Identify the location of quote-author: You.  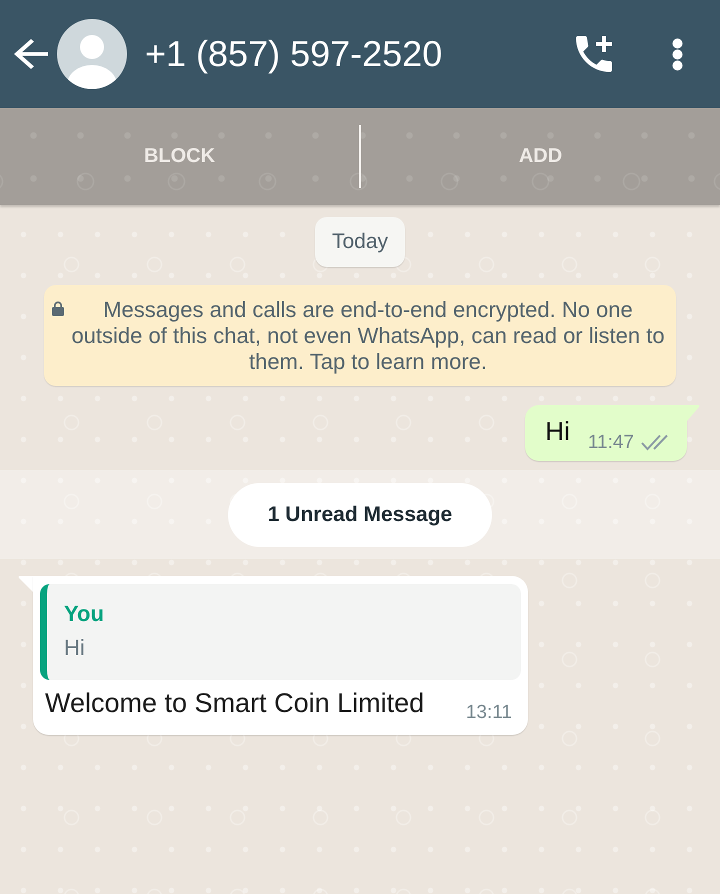
(84, 614).